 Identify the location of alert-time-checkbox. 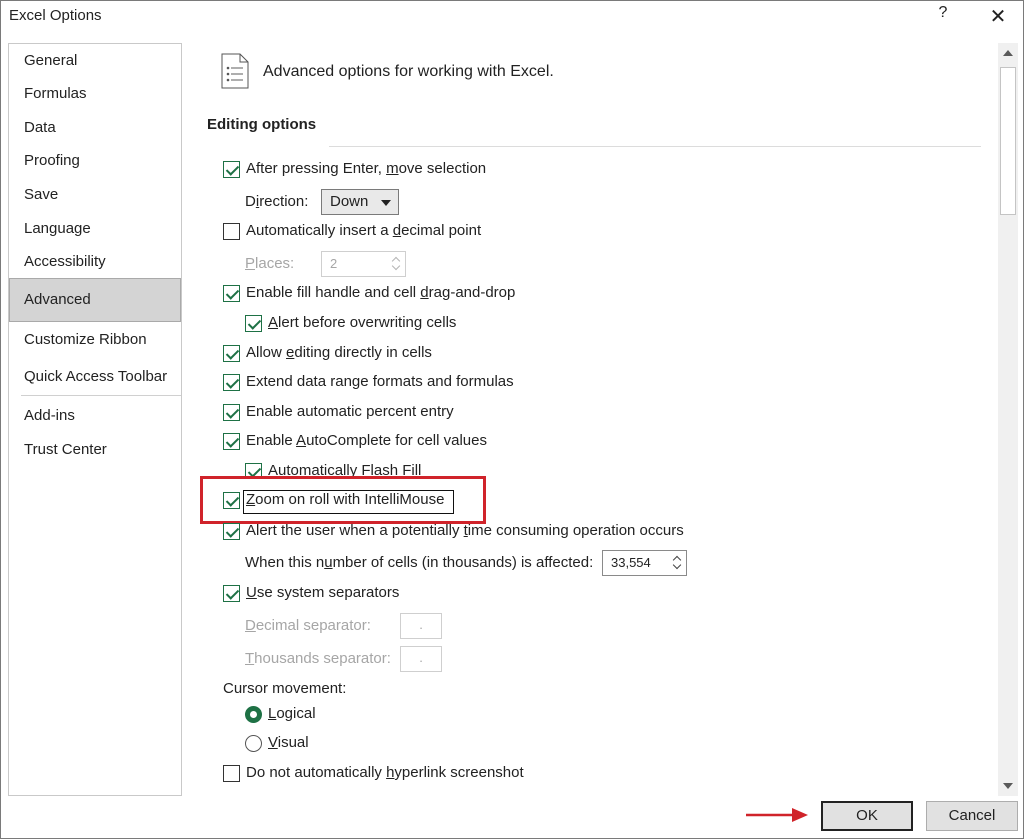
(231, 531).